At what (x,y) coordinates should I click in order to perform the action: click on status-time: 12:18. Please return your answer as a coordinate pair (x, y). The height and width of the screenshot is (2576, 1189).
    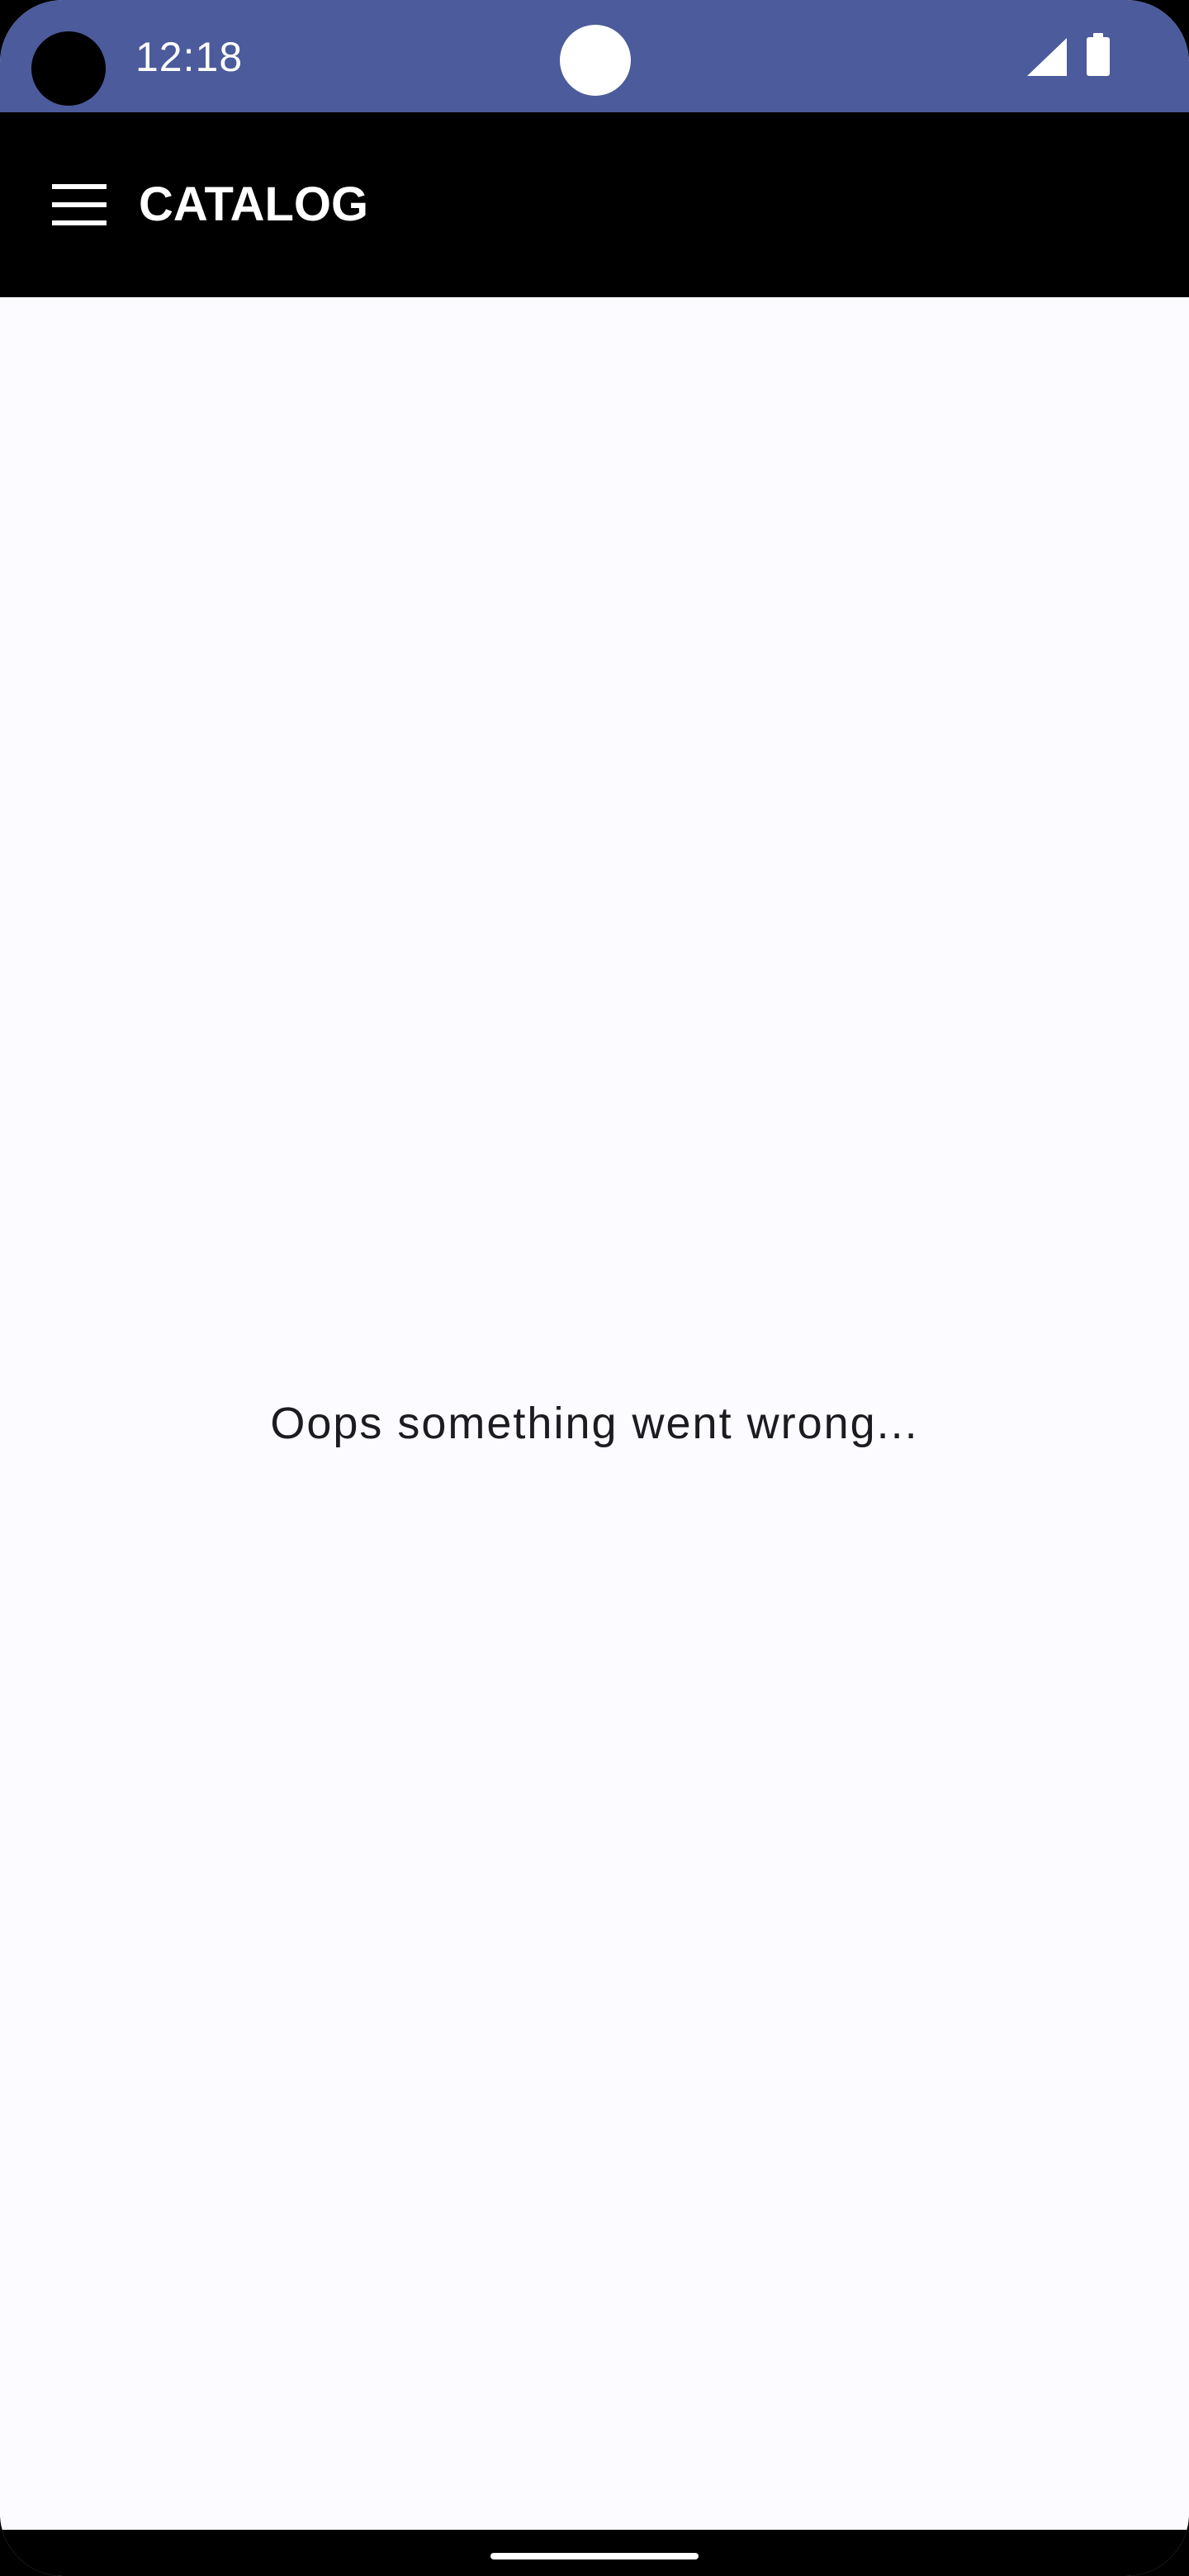
    Looking at the image, I should click on (189, 57).